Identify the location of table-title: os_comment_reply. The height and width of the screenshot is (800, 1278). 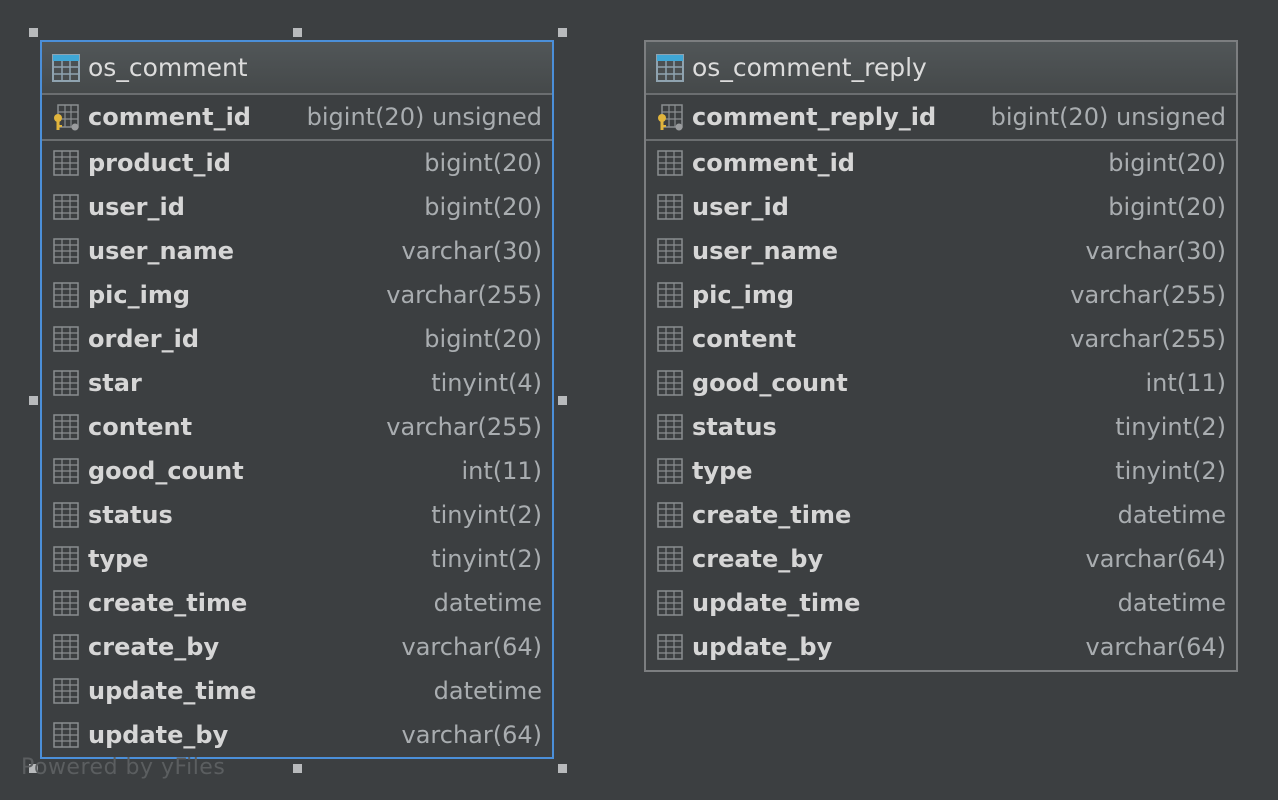
(809, 67).